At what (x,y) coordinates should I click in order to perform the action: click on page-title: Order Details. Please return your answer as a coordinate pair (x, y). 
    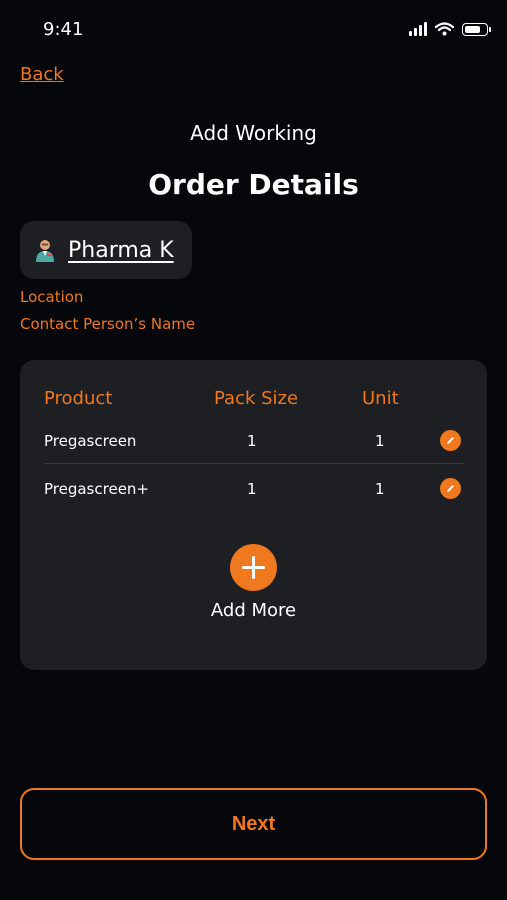
    Looking at the image, I should click on (253, 184).